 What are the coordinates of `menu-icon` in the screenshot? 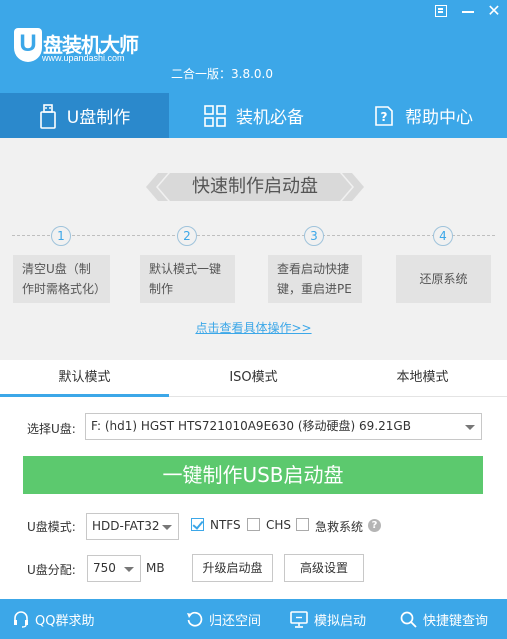 It's located at (441, 11).